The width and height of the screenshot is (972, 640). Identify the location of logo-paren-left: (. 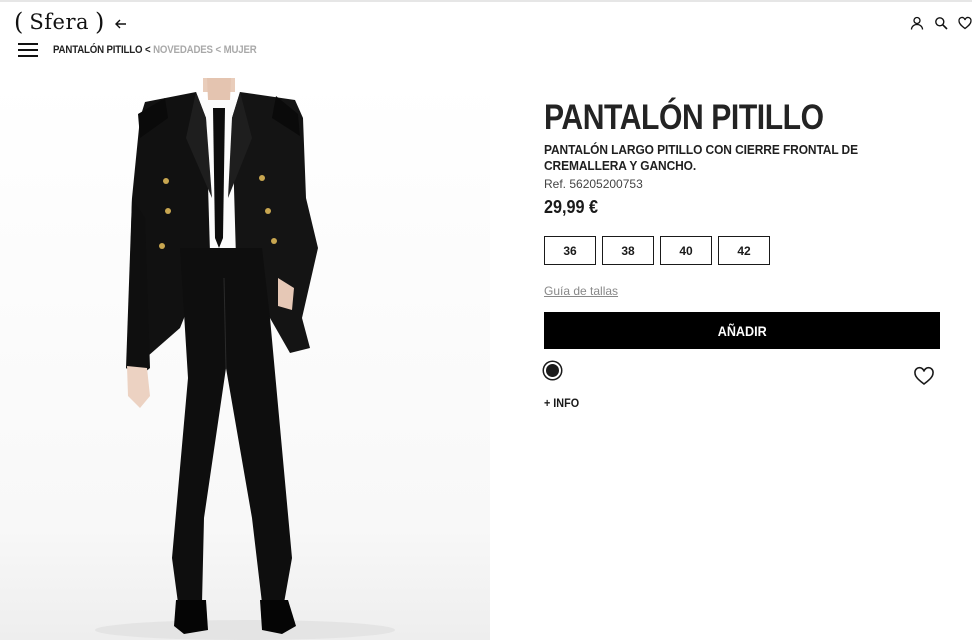
(19, 22).